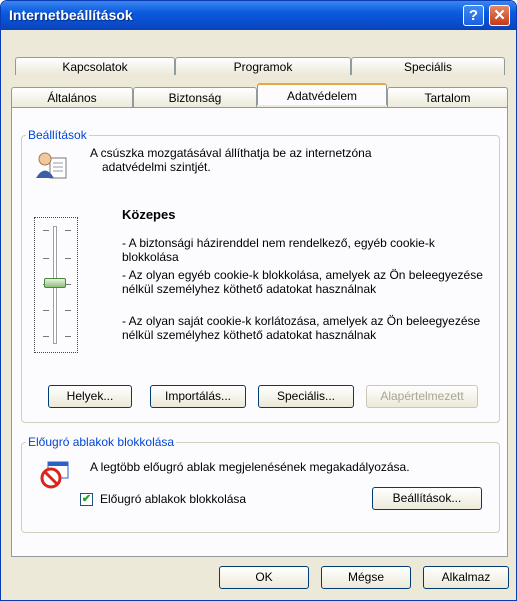  What do you see at coordinates (447, 97) in the screenshot?
I see `tab-content: Tartalom` at bounding box center [447, 97].